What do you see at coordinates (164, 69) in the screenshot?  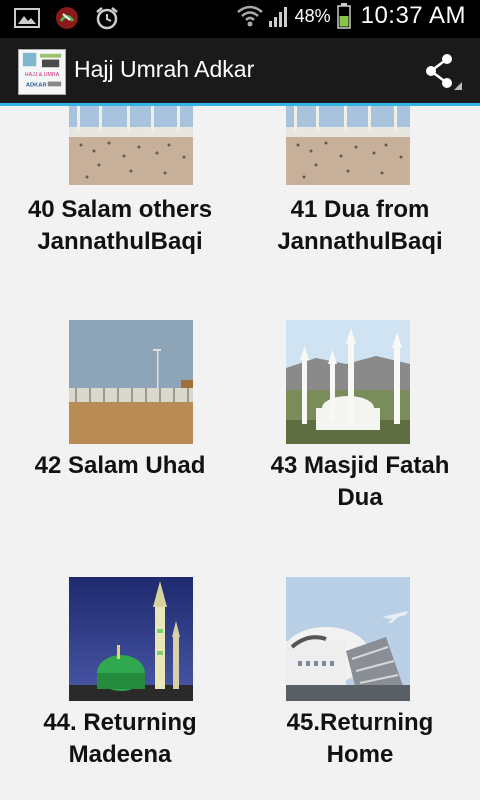 I see `app-title: Hajj Umrah Adkar` at bounding box center [164, 69].